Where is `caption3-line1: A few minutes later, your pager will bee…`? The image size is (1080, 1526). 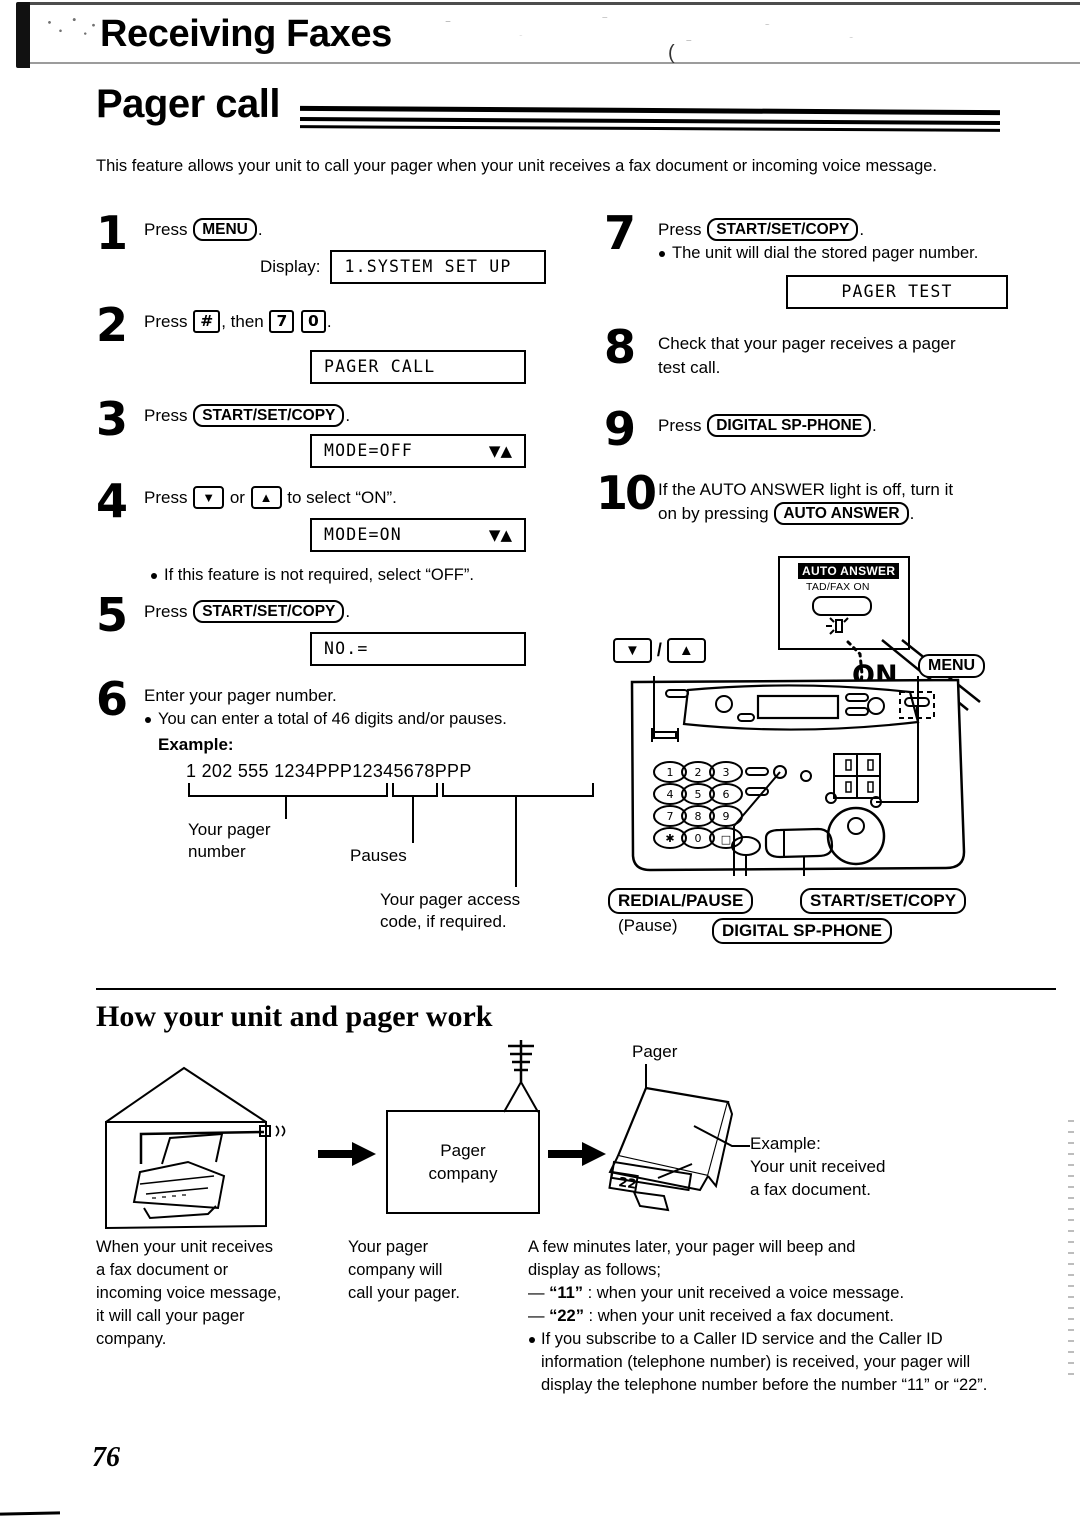
caption3-line1: A few minutes later, your pager will bee… is located at coordinates (692, 1247).